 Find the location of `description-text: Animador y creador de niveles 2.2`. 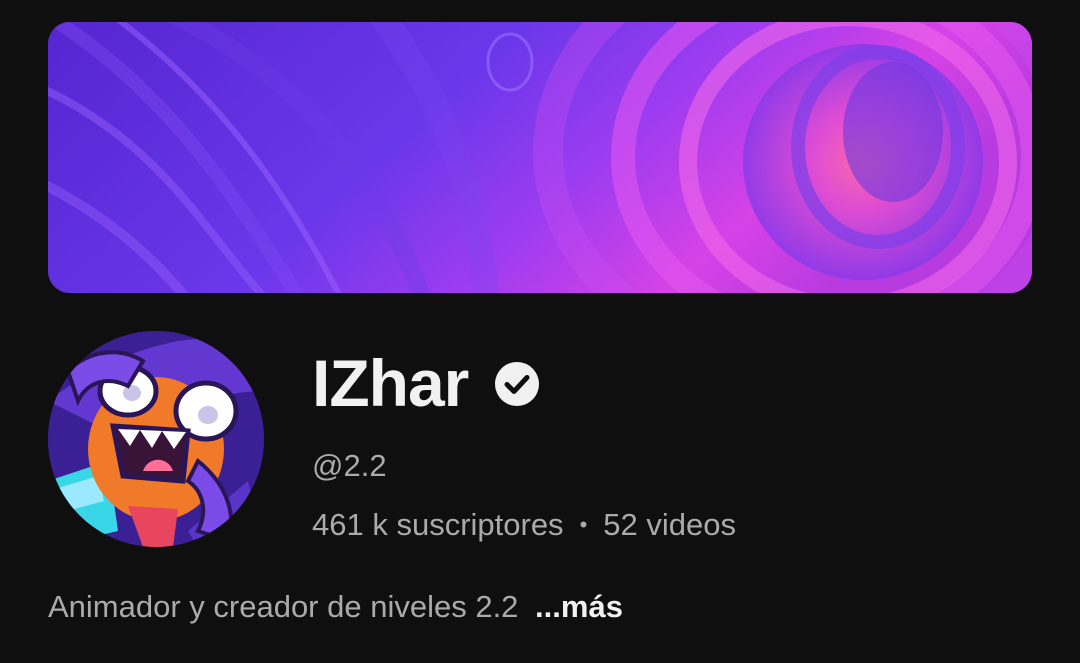

description-text: Animador y creador de niveles 2.2 is located at coordinates (283, 606).